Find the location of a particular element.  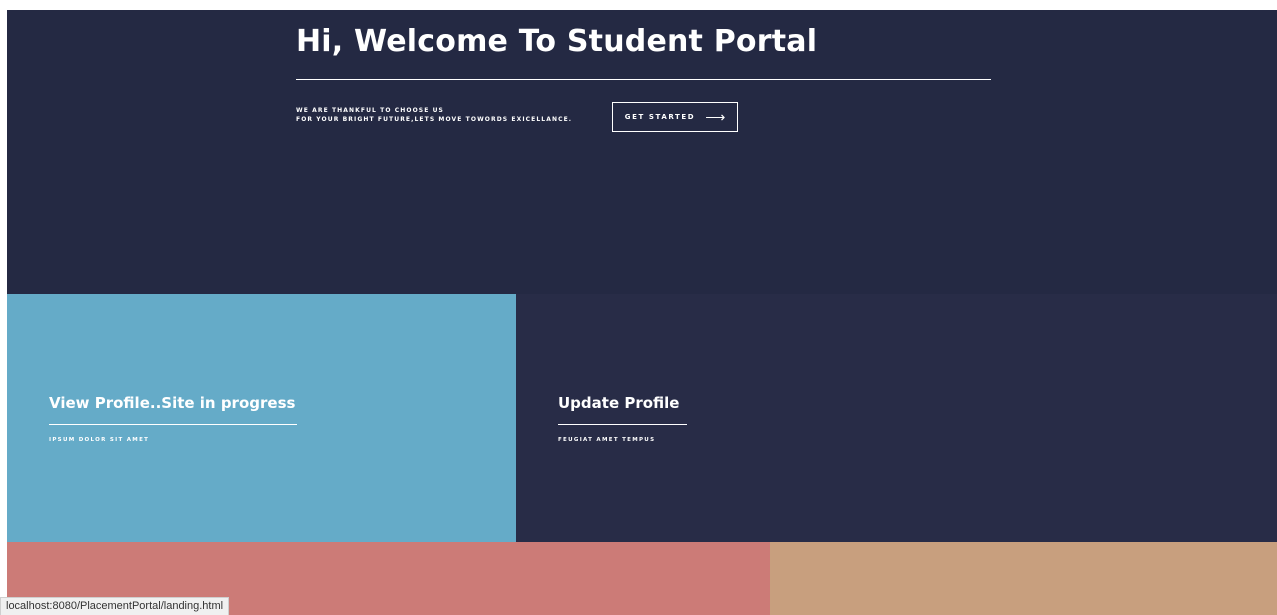

tile-subtext: IPSUM DOLOR SIT AMET is located at coordinates (99, 440).